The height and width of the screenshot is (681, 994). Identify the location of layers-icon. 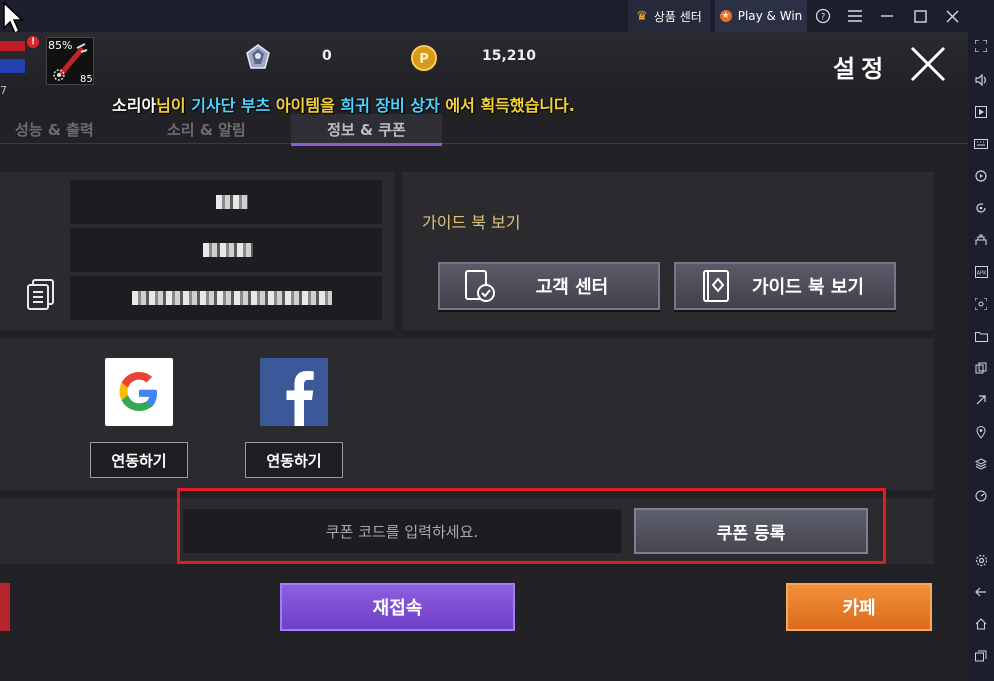
(981, 464).